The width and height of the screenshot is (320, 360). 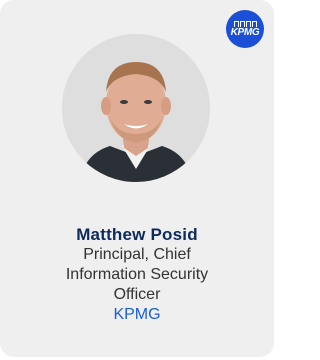 What do you see at coordinates (137, 254) in the screenshot?
I see `speaker-title-line-1: Principal, Chief` at bounding box center [137, 254].